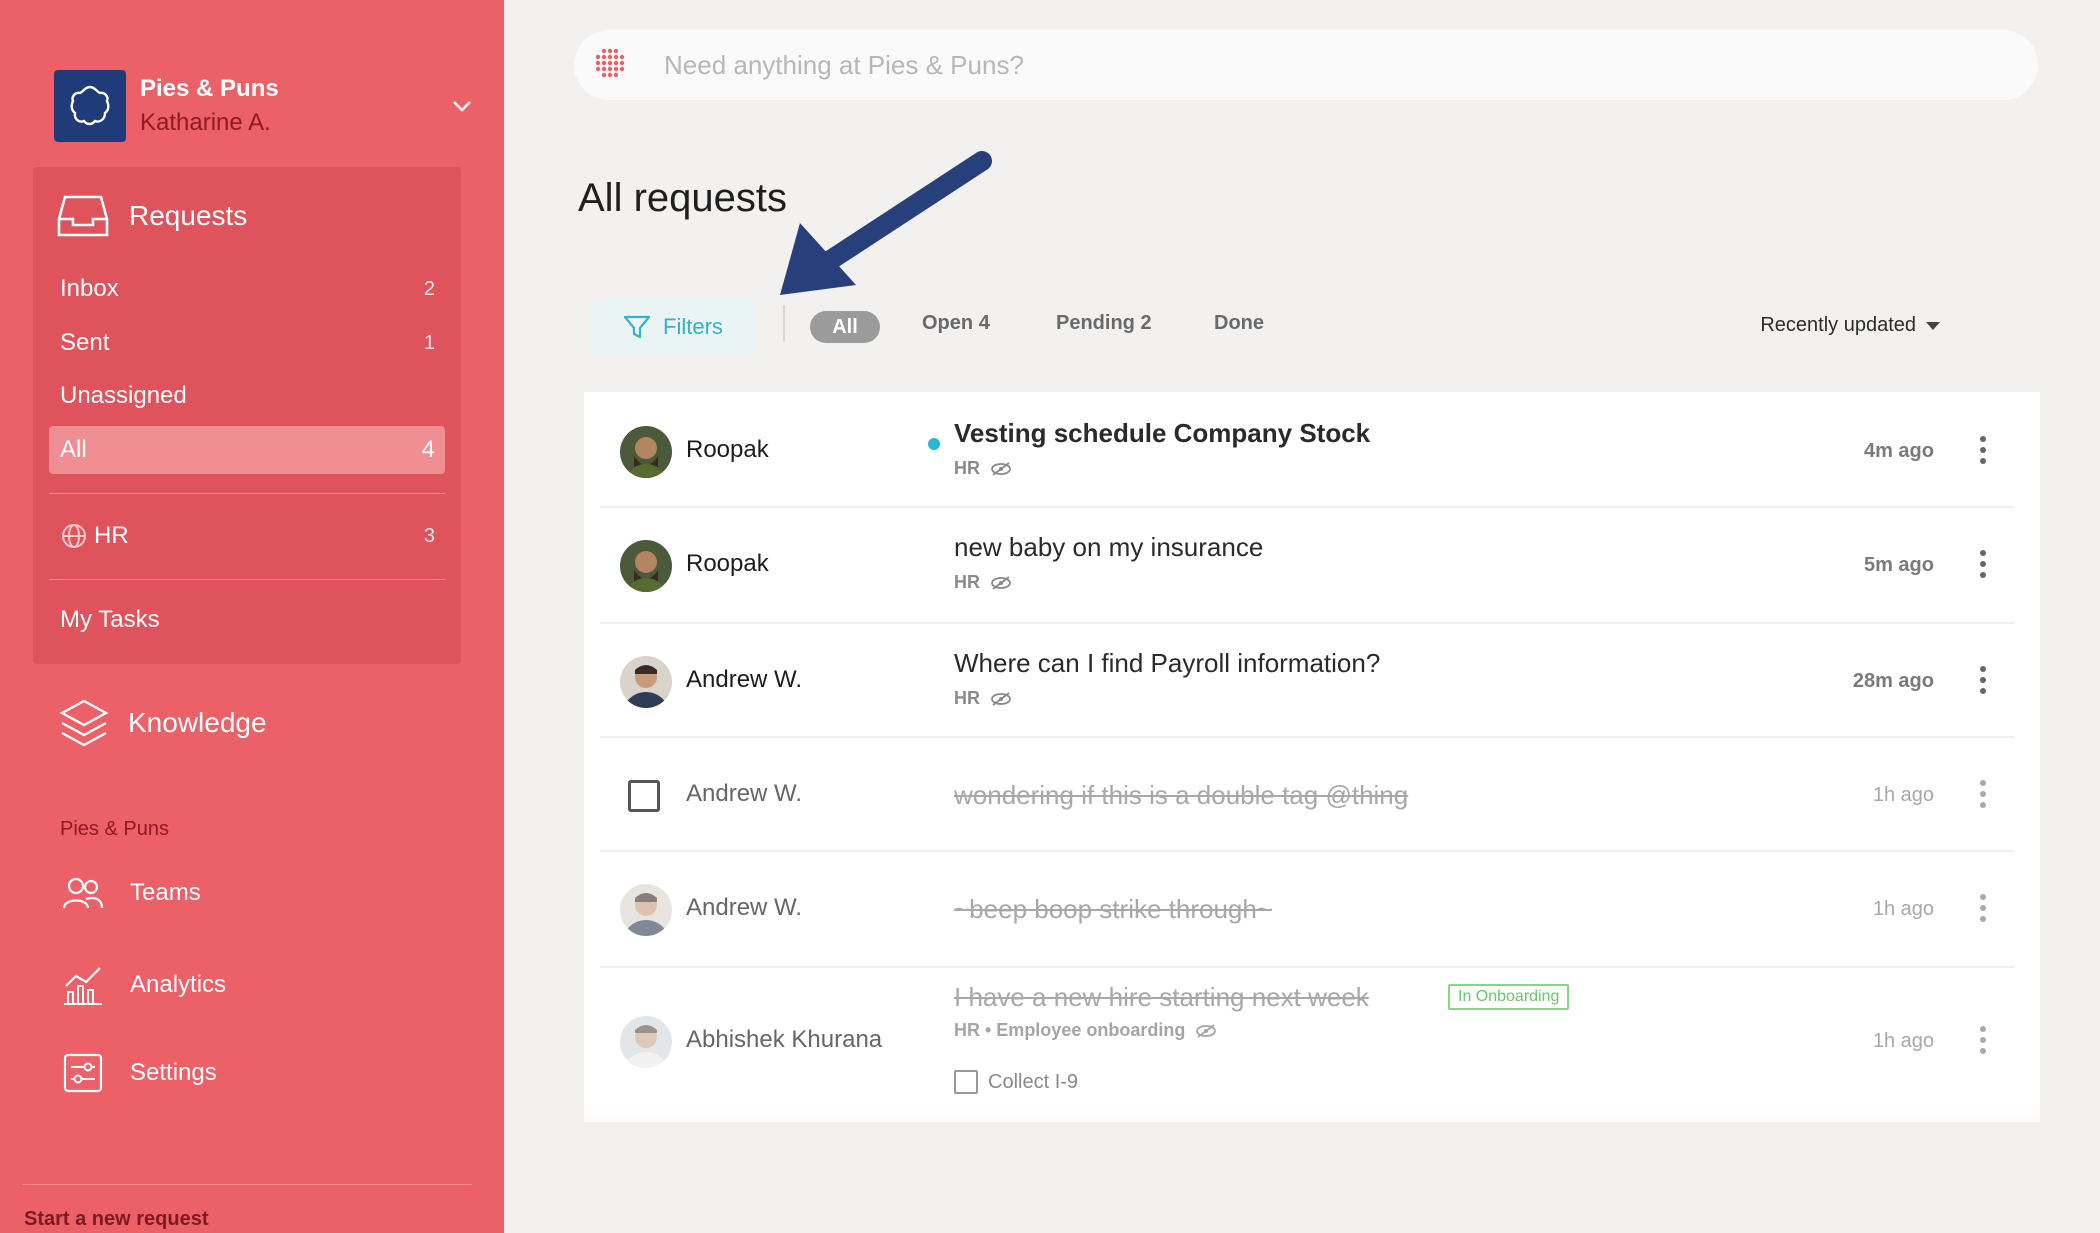  Describe the element at coordinates (1161, 997) in the screenshot. I see `request-subject: I have a new hire starting next week` at that location.